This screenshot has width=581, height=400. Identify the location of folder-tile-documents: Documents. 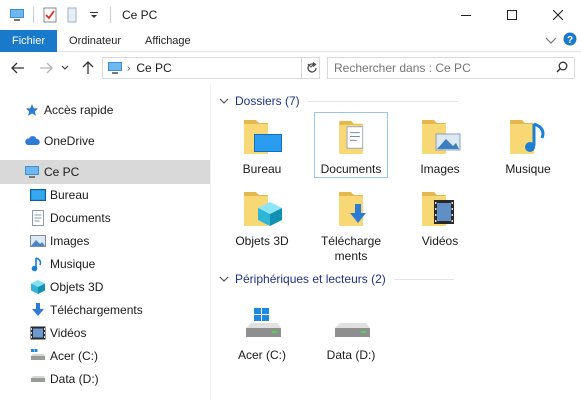
(351, 145).